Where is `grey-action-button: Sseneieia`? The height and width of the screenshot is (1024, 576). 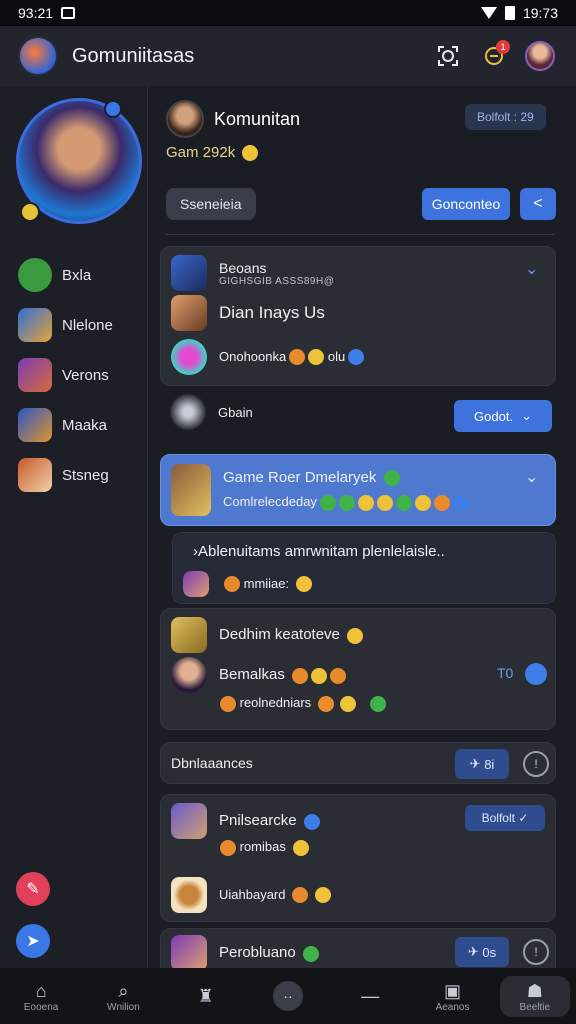
grey-action-button: Sseneieia is located at coordinates (211, 204).